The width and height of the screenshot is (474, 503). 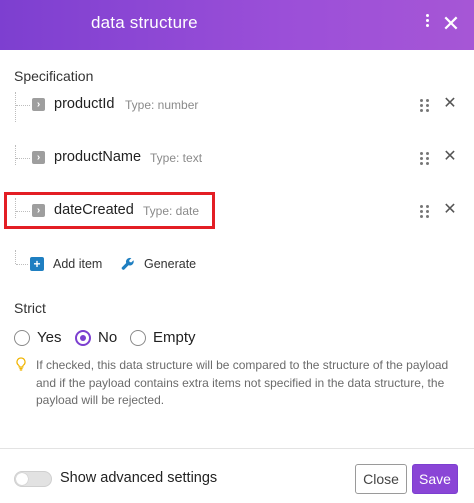 What do you see at coordinates (78, 264) in the screenshot?
I see `add-item-label: Add item` at bounding box center [78, 264].